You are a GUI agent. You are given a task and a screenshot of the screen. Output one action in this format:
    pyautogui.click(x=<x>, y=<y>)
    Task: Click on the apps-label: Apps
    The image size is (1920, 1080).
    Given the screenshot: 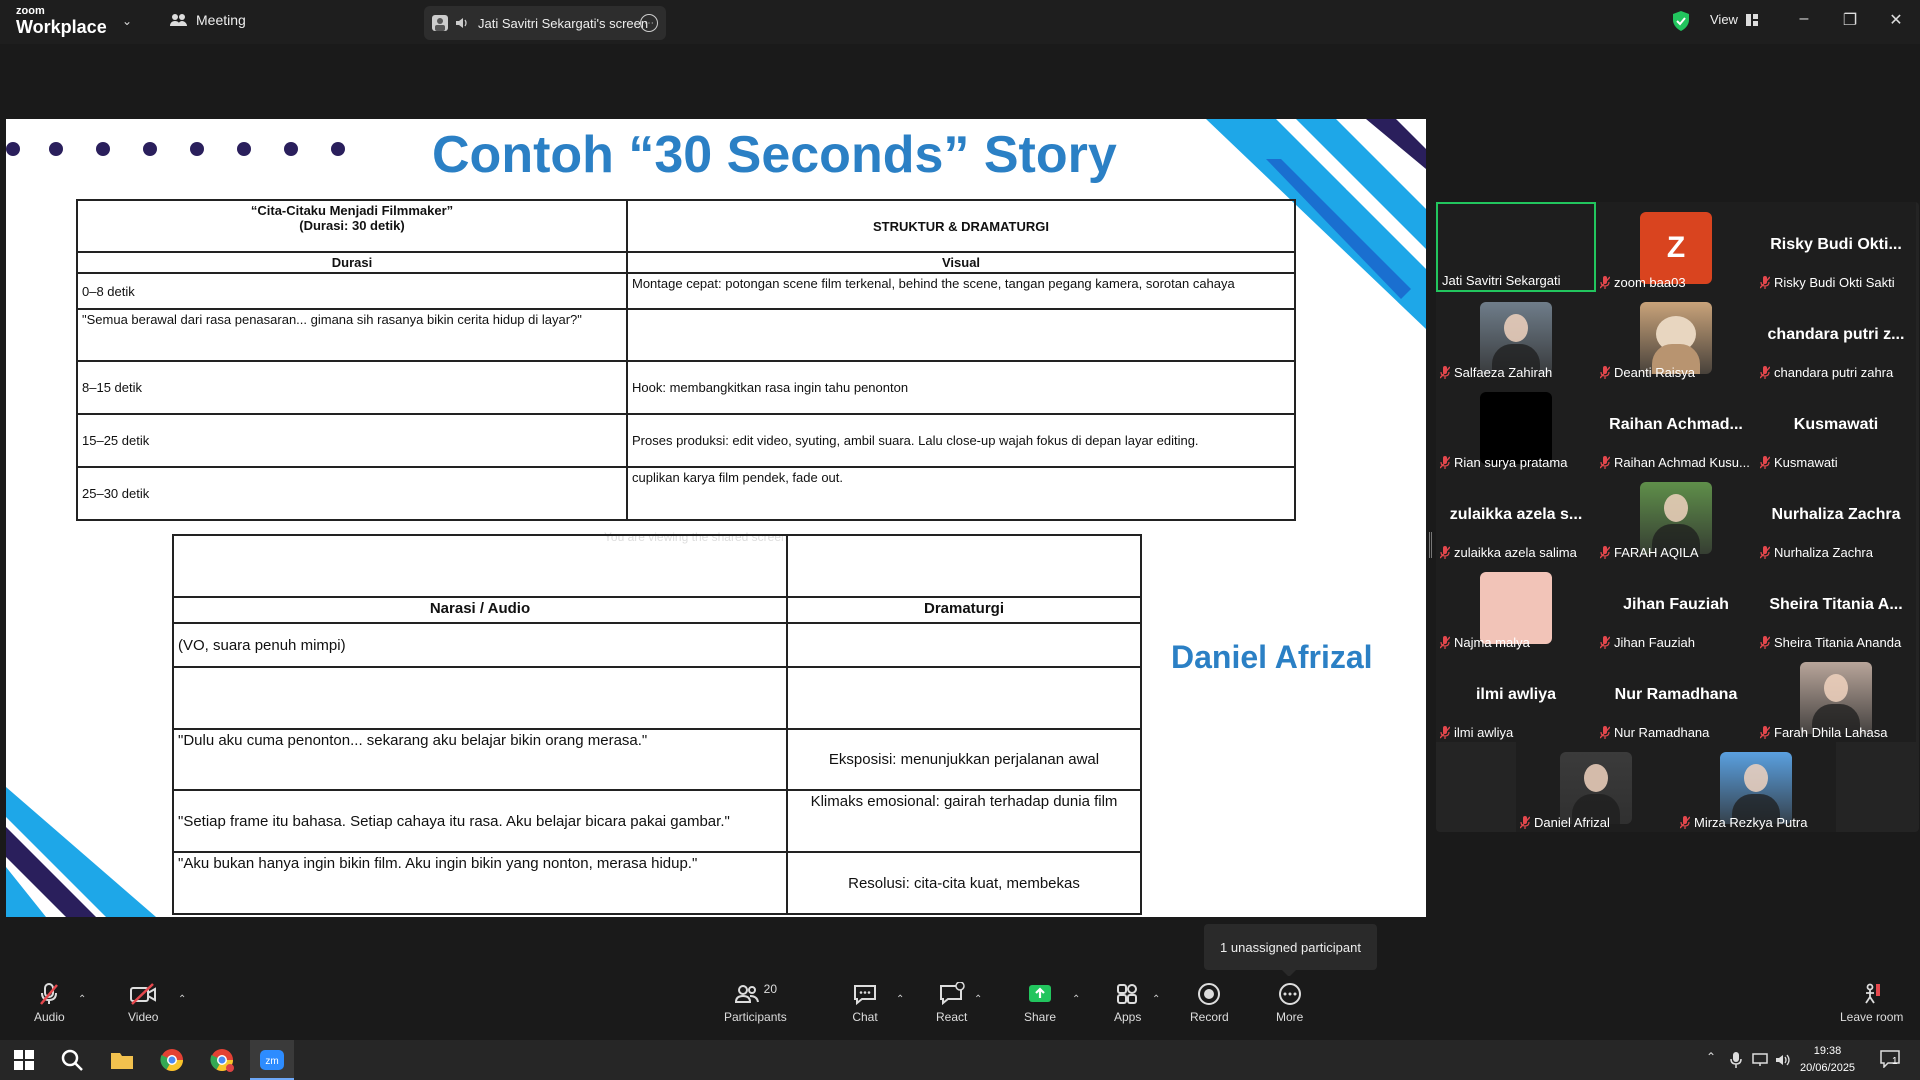 What is the action you would take?
    pyautogui.click(x=1128, y=1017)
    